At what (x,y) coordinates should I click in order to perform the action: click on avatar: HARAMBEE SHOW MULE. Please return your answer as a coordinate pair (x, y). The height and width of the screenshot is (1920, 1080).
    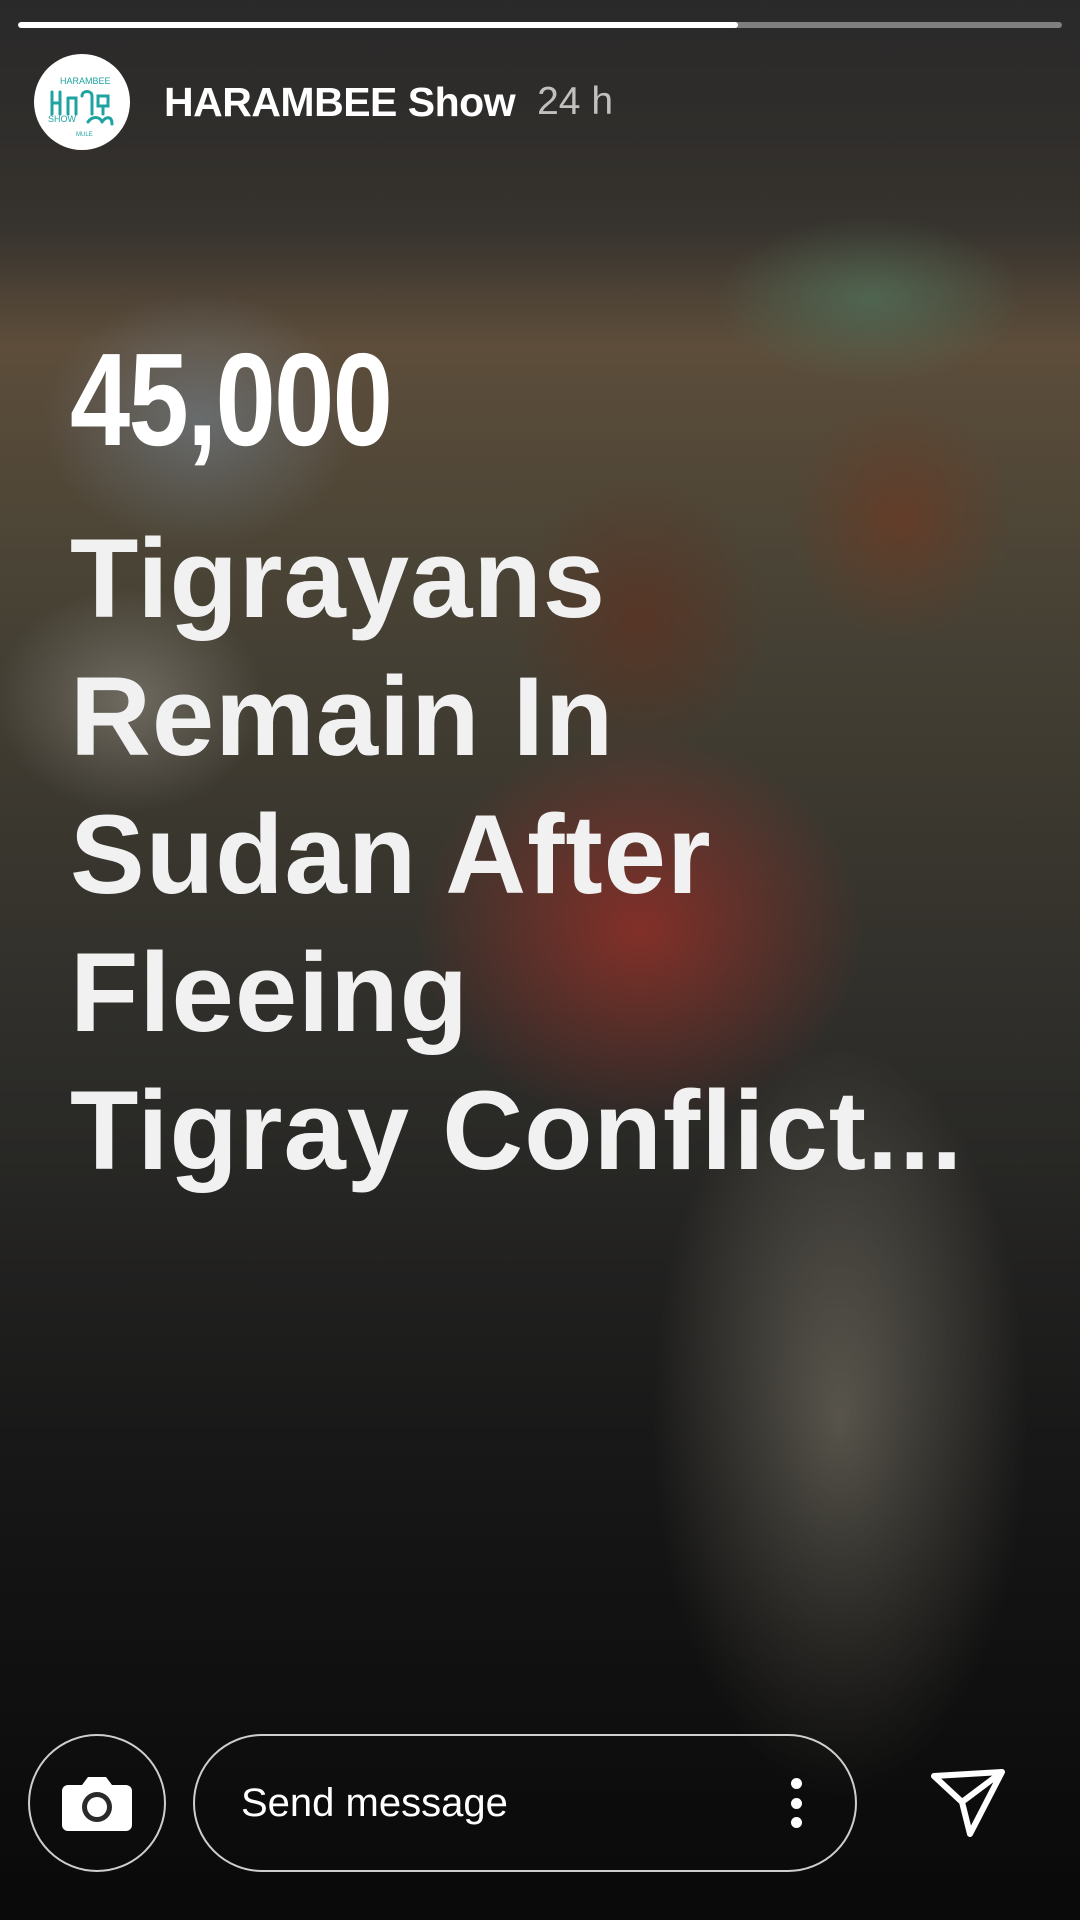
    Looking at the image, I should click on (82, 102).